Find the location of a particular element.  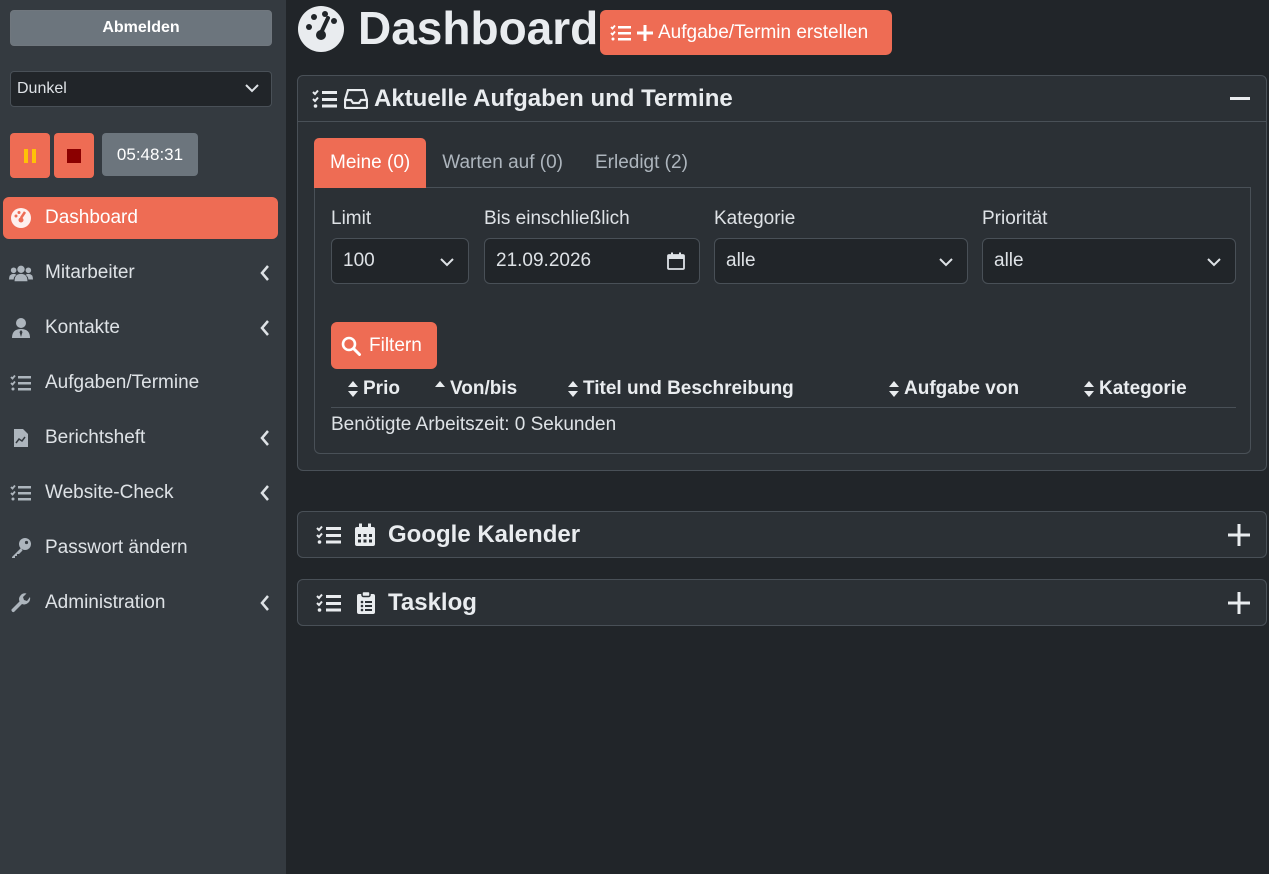

nav-item-website-check: Website-Check is located at coordinates (140, 493).